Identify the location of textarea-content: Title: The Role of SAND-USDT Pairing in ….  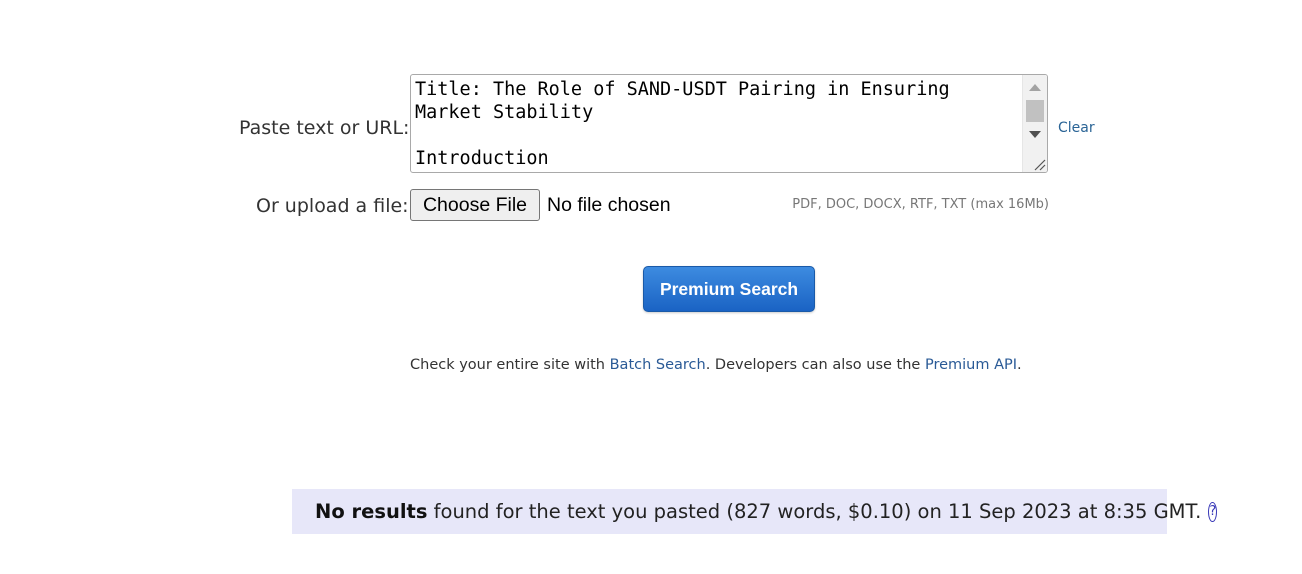
(721, 124).